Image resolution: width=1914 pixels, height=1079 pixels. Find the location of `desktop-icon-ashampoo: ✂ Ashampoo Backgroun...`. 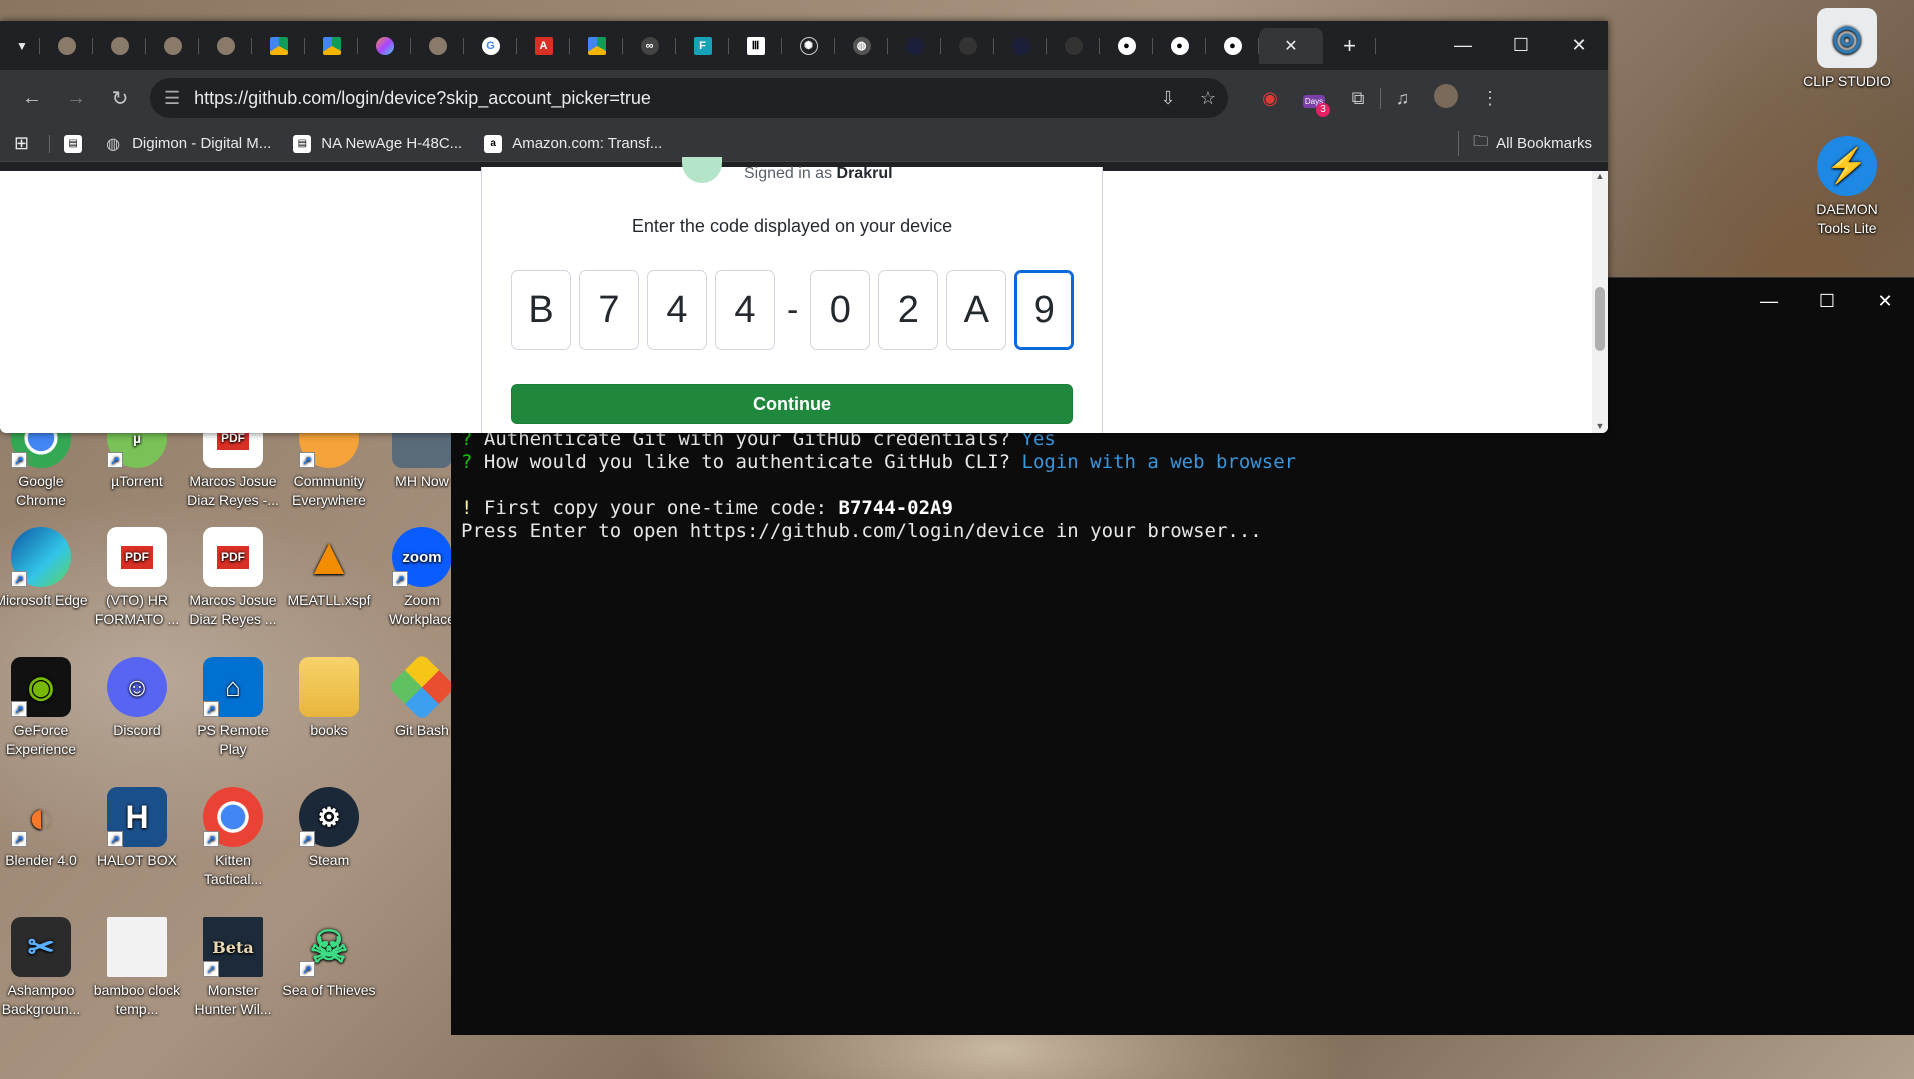

desktop-icon-ashampoo: ✂ Ashampoo Backgroun... is located at coordinates (44, 968).